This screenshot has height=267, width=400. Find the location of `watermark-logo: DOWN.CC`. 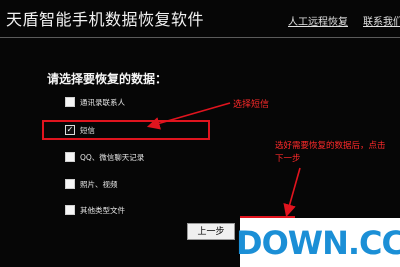

watermark-logo: DOWN.CC is located at coordinates (318, 242).